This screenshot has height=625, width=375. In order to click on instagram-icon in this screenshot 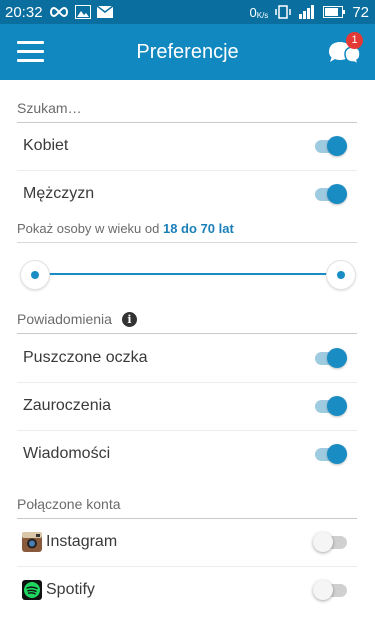, I will do `click(32, 542)`.